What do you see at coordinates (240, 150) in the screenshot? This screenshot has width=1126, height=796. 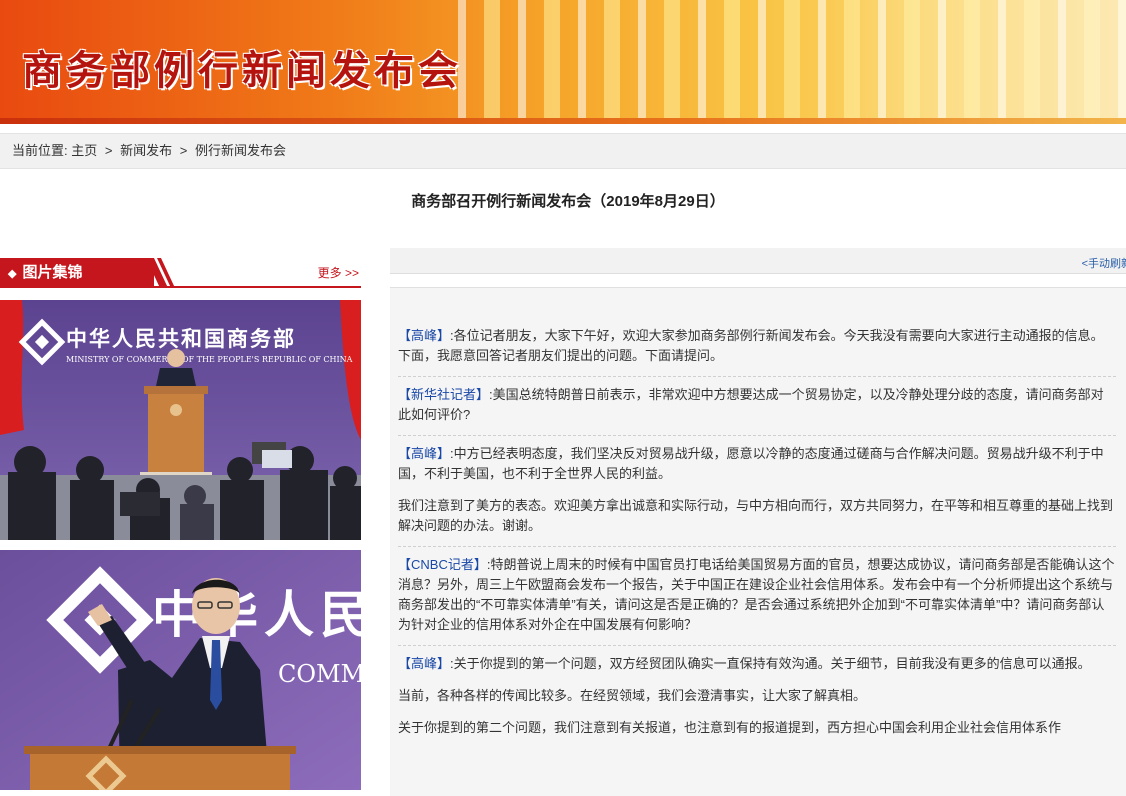 I see `breadcrumb-press-conference-link: 例行新闻发布会` at bounding box center [240, 150].